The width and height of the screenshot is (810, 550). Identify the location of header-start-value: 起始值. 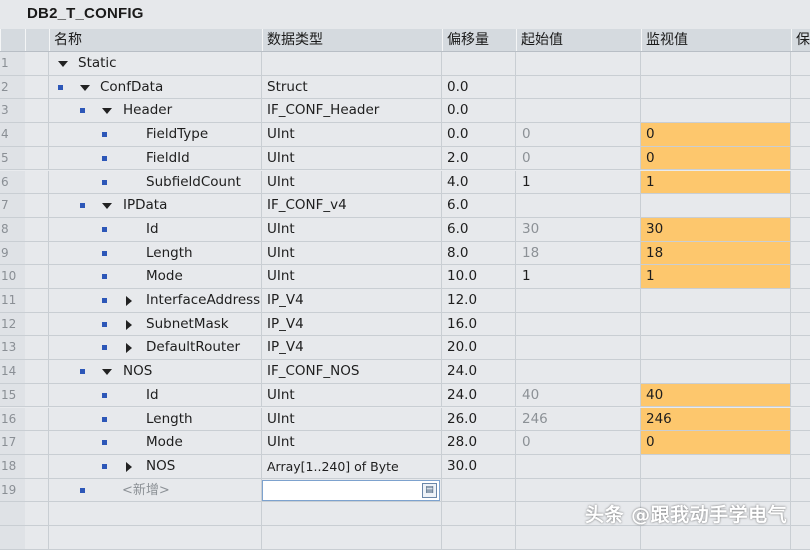
(578, 40).